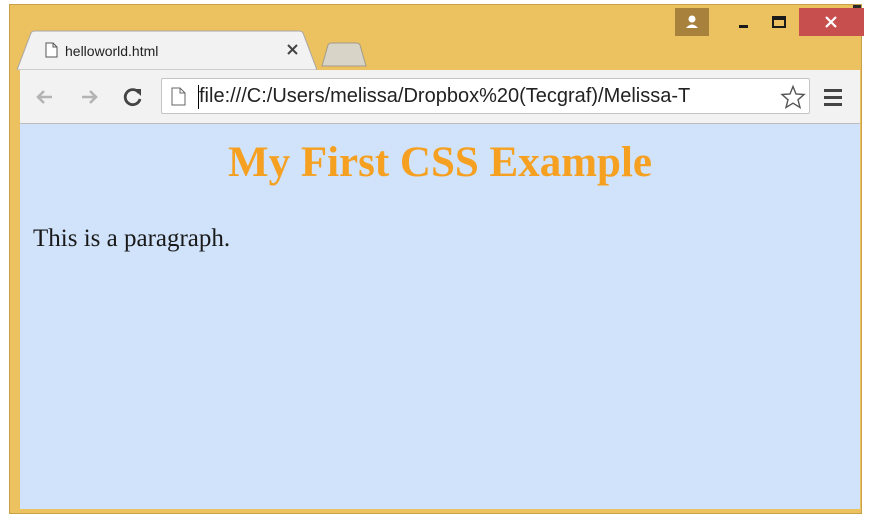 The image size is (871, 519). I want to click on minimize-button, so click(743, 22).